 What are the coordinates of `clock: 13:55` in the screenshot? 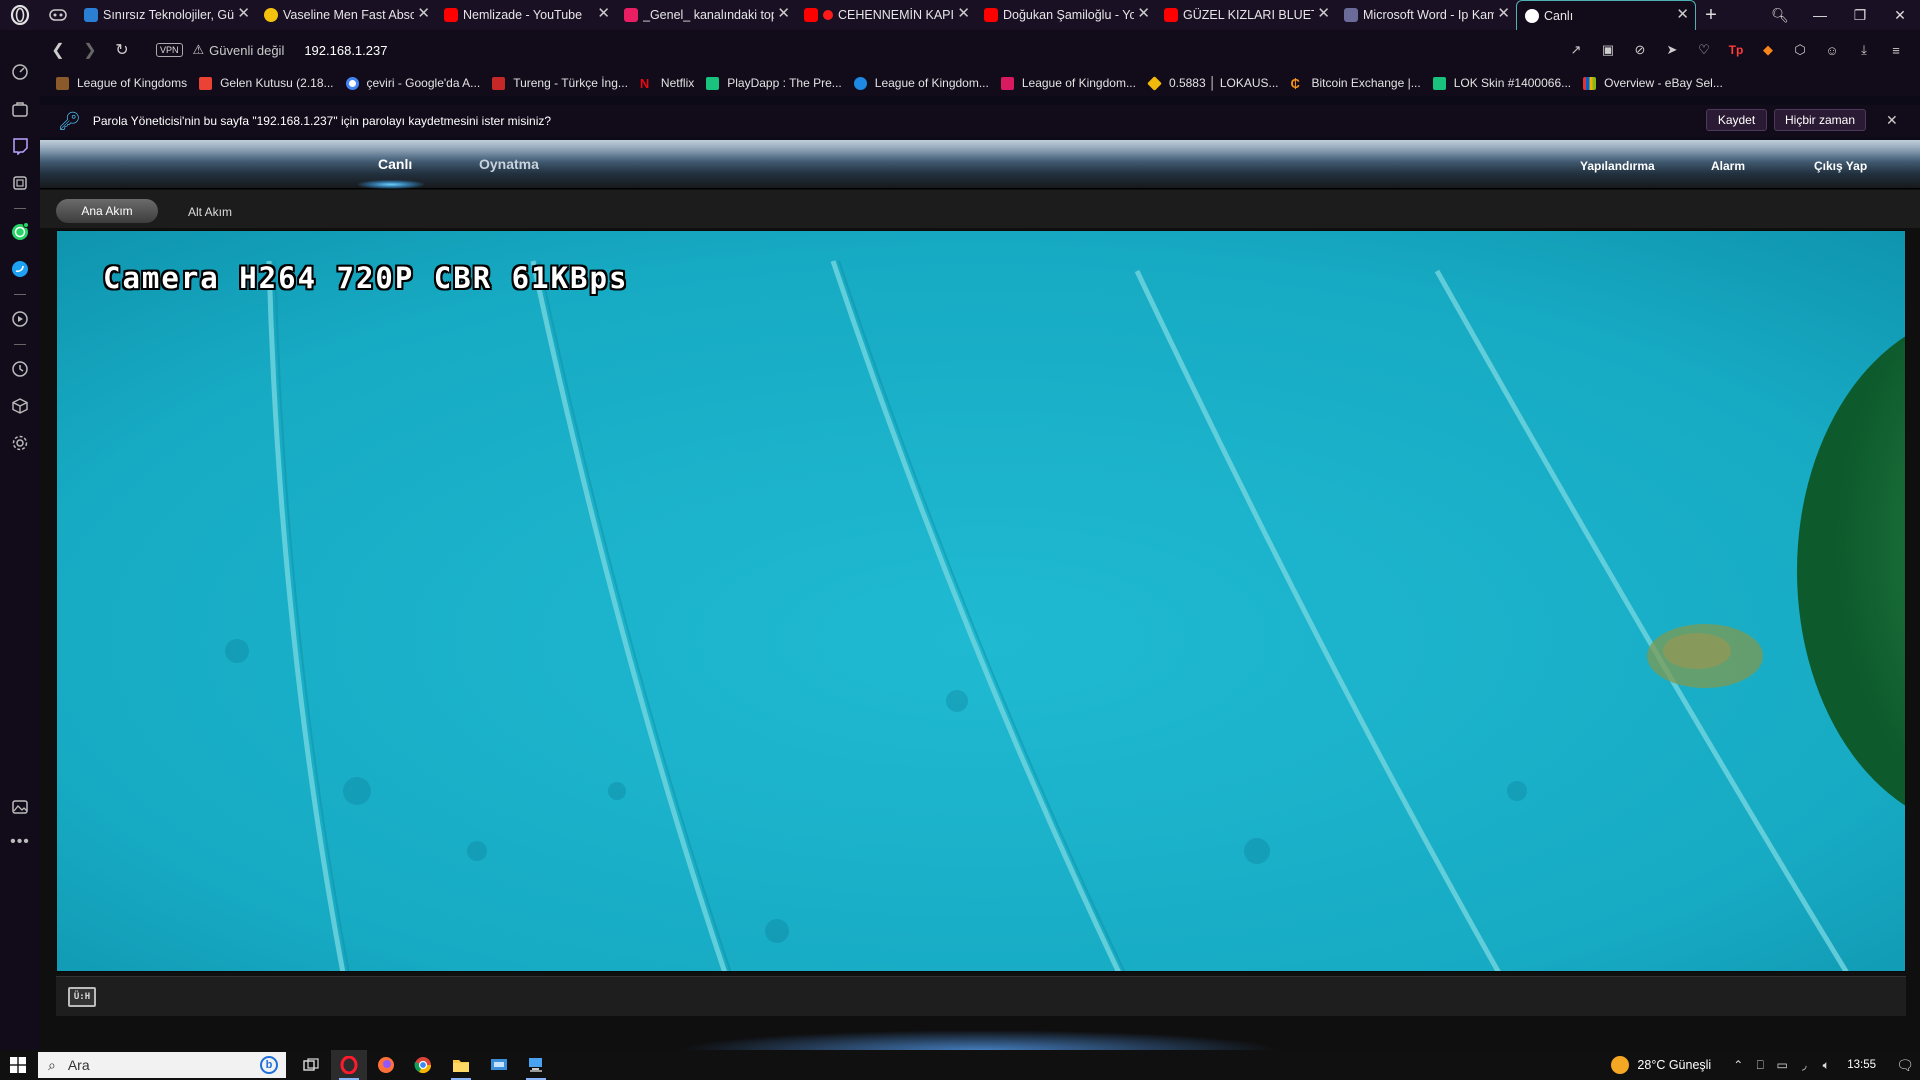 It's located at (1861, 1065).